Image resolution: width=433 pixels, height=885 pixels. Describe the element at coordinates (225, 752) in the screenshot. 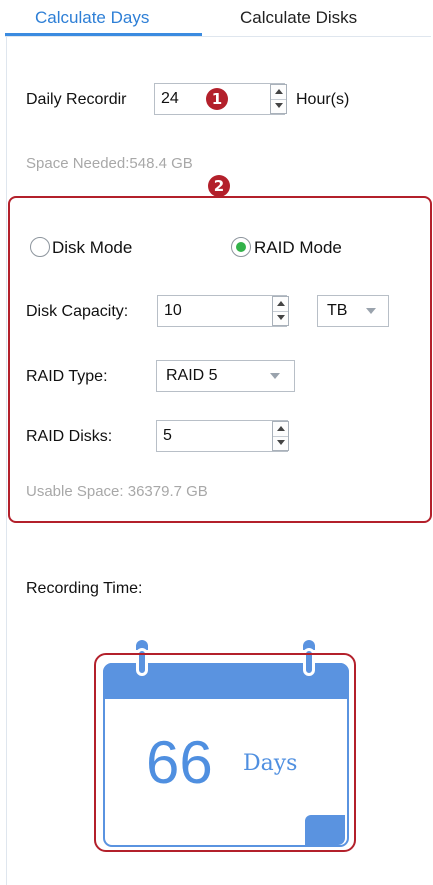

I see `annotation-result-box` at that location.